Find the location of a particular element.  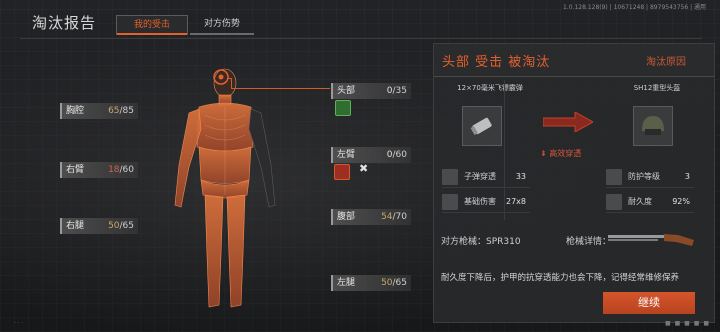

part-name: 头部 is located at coordinates (346, 91).